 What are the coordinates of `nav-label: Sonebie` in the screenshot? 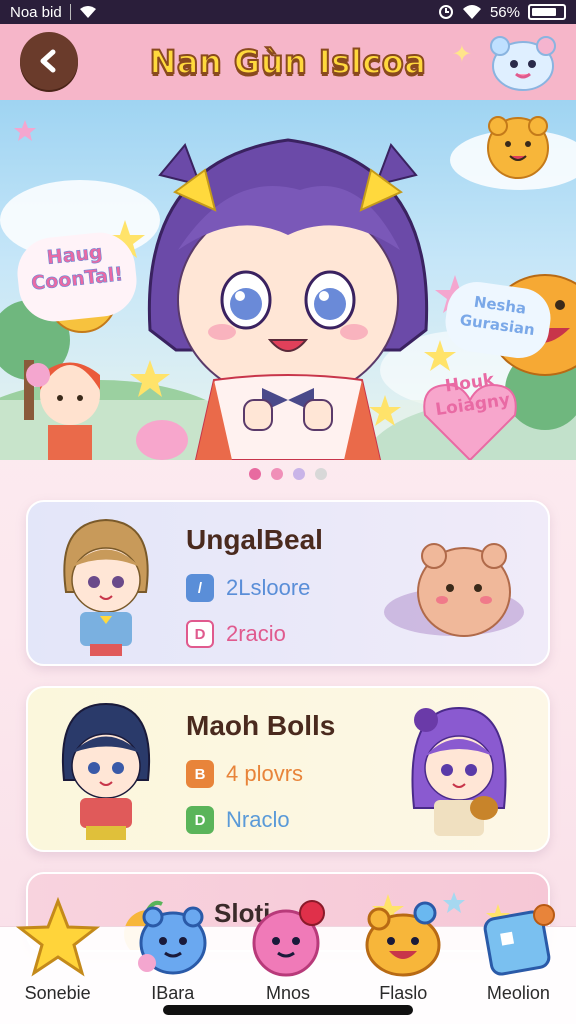 It's located at (57, 993).